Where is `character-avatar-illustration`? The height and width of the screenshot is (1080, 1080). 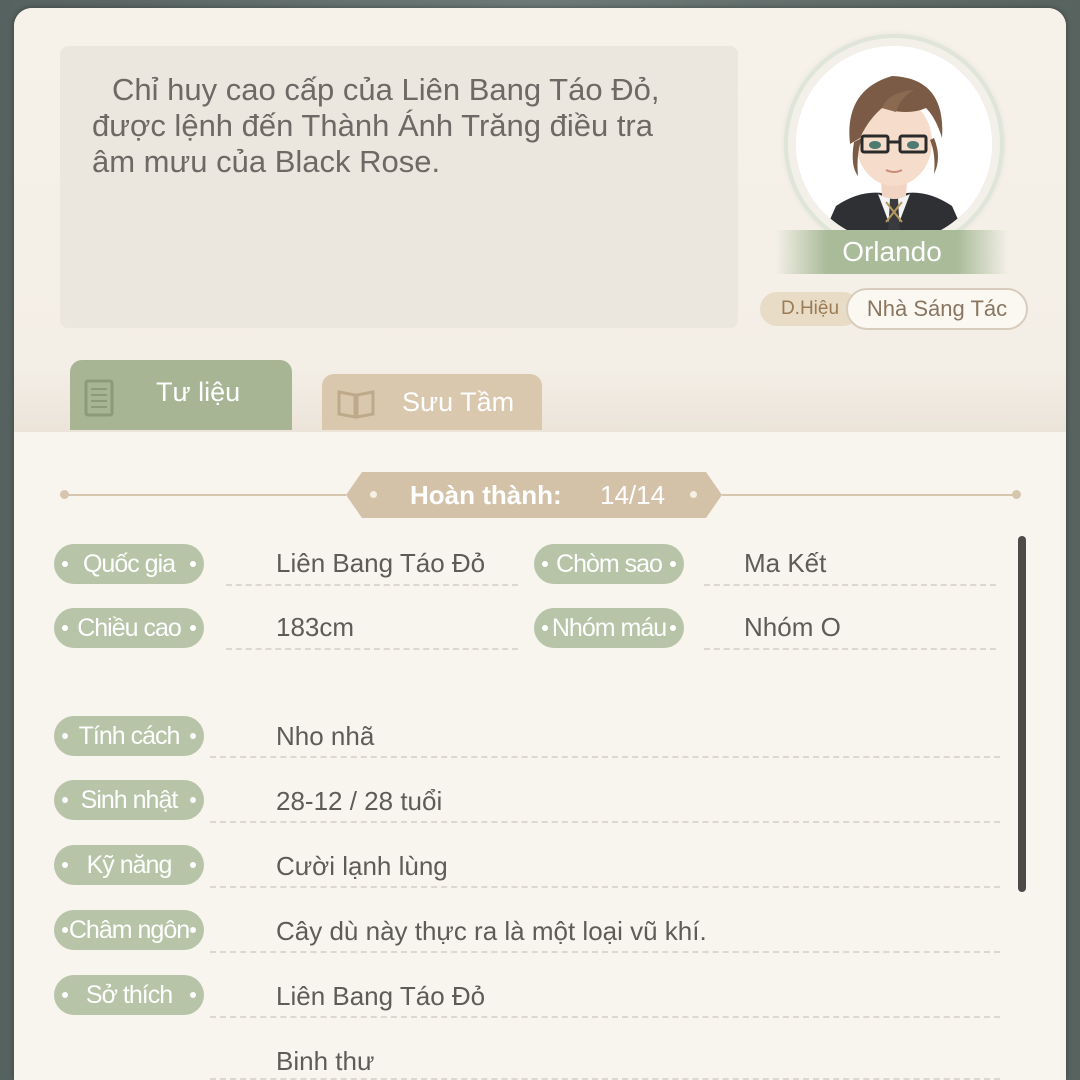
character-avatar-illustration is located at coordinates (894, 144).